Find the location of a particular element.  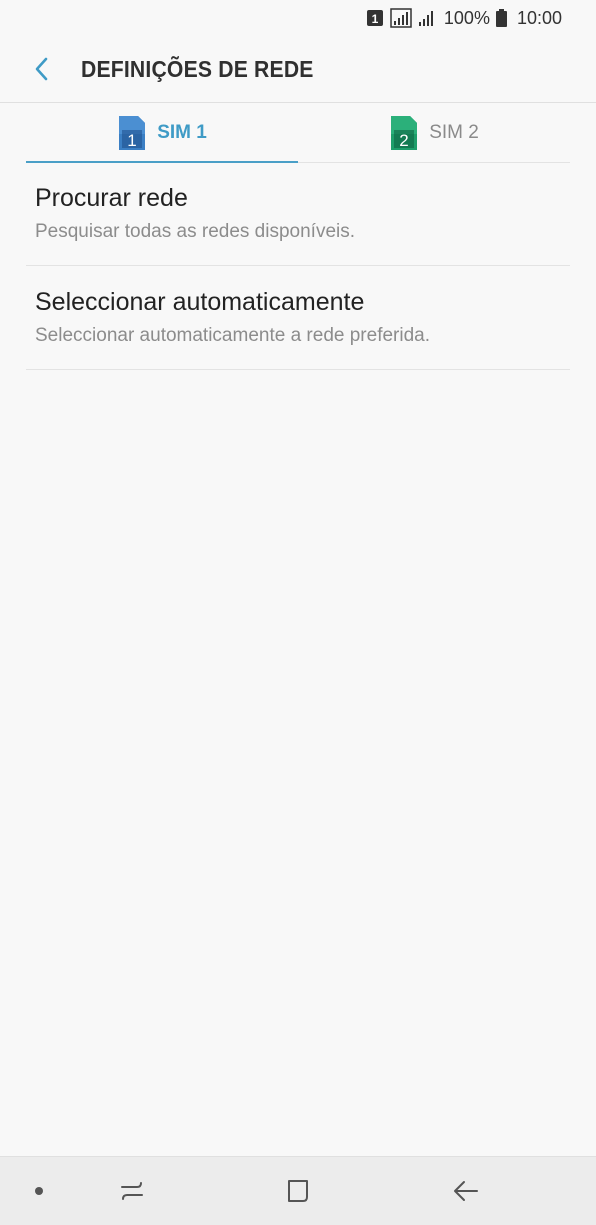

battery-percent: 100% is located at coordinates (466, 17).